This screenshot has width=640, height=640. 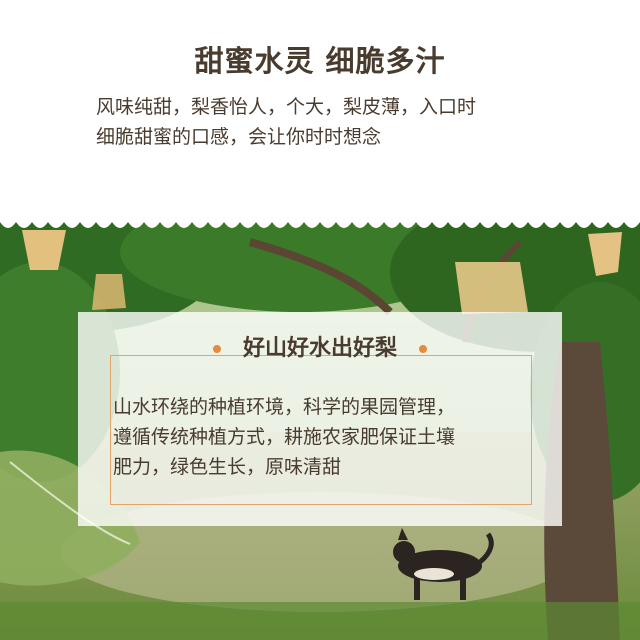 I want to click on scalloped-edge, so click(x=320, y=220).